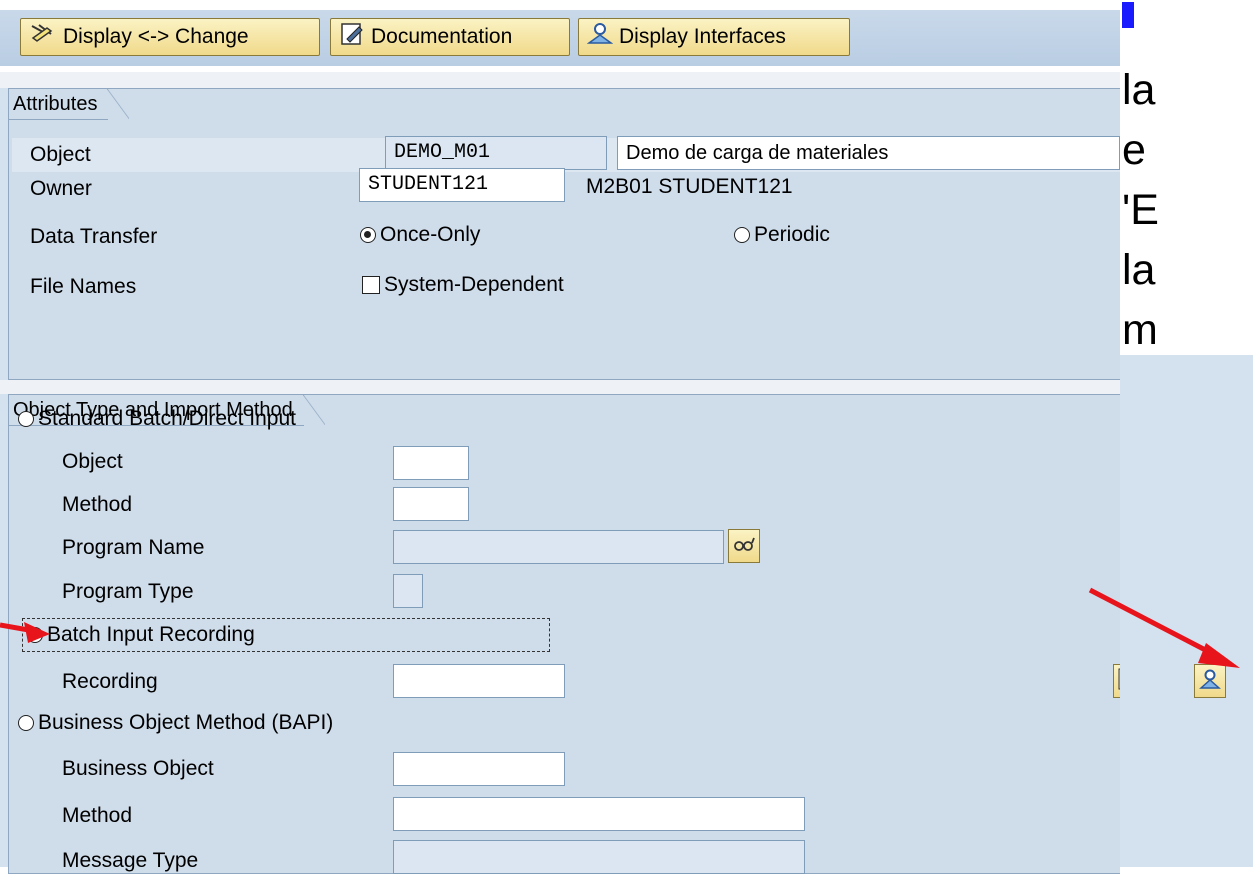  I want to click on right-arrow-shaft, so click(1152, 622).